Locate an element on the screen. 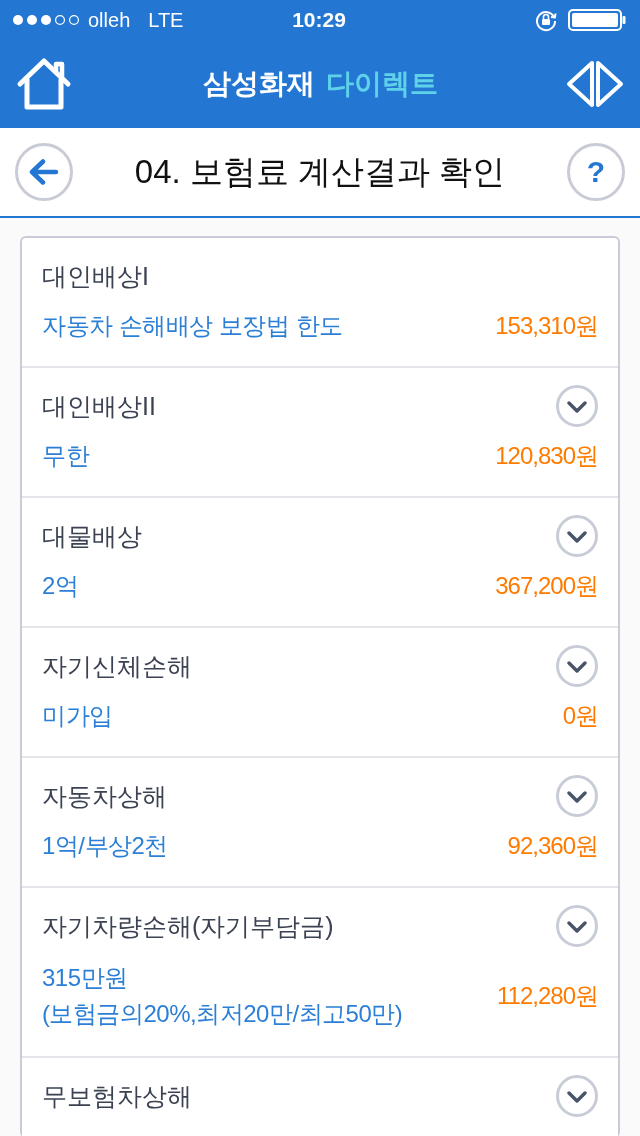 Image resolution: width=640 pixels, height=1136 pixels. coverage-detail: 2억 is located at coordinates (61, 586).